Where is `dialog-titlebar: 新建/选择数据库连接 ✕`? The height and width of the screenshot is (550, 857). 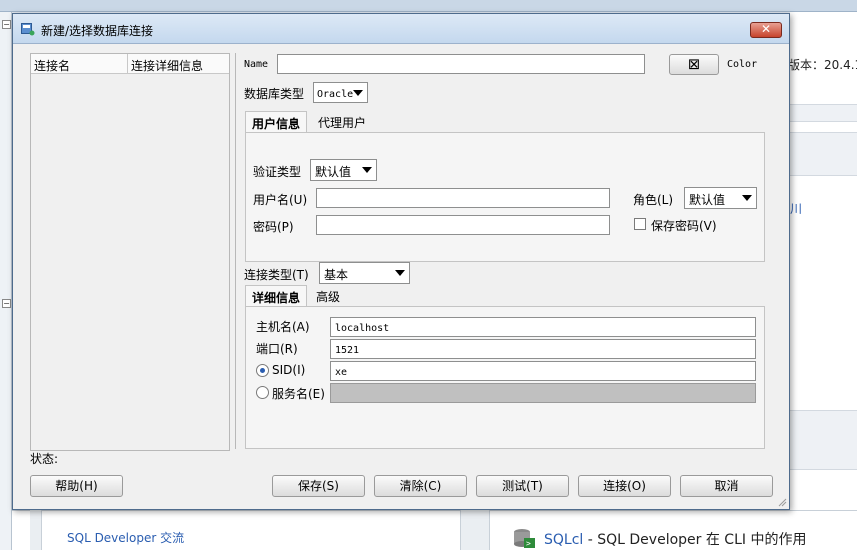
dialog-titlebar: 新建/选择数据库连接 ✕ is located at coordinates (401, 29).